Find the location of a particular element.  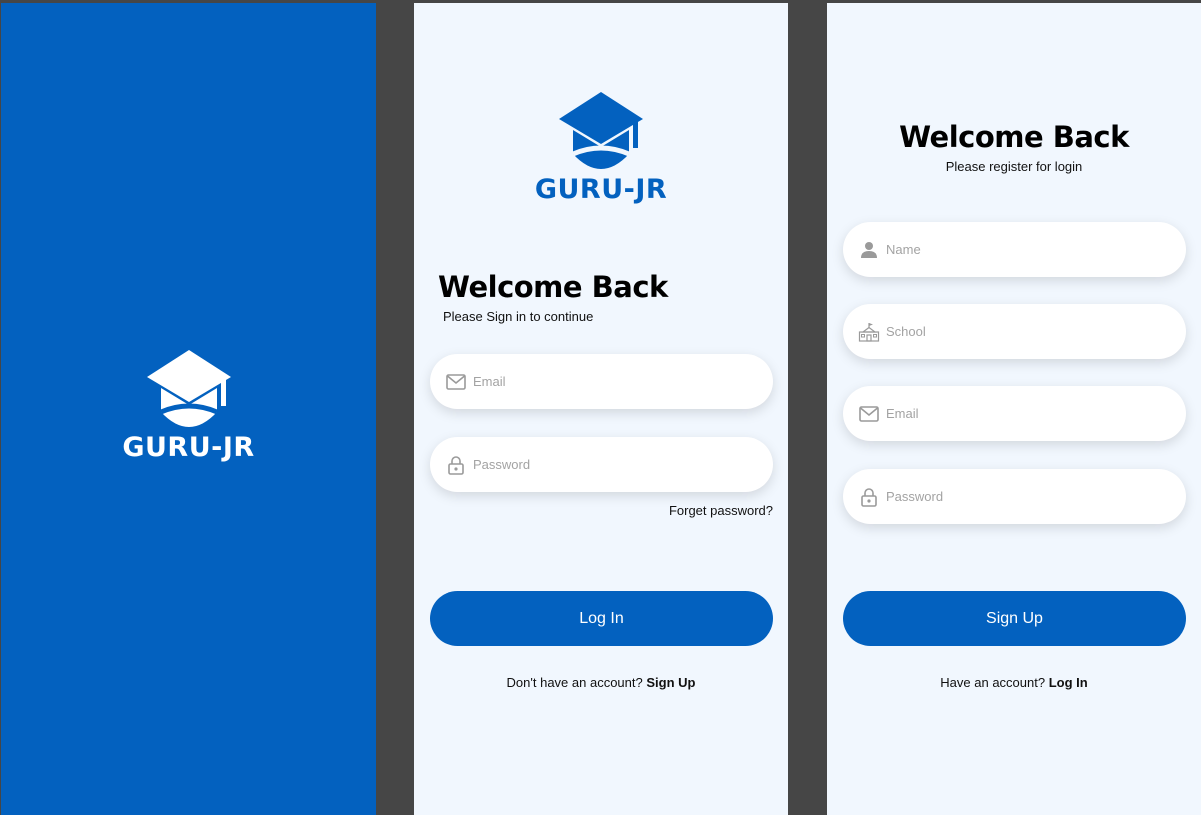

login-title: Welcome Back is located at coordinates (553, 287).